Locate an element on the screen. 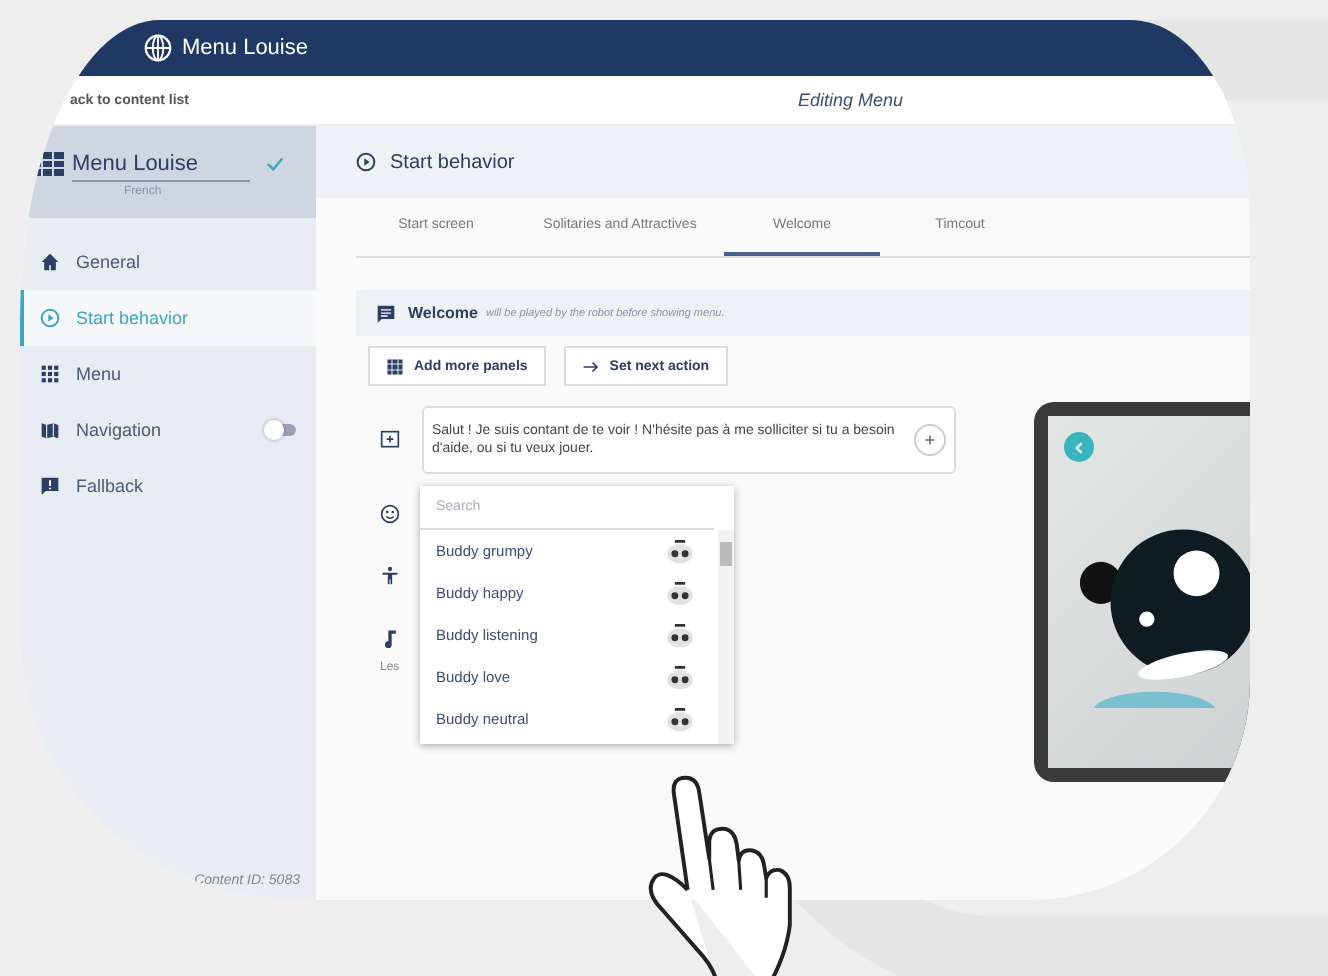  plus-icon is located at coordinates (930, 440).